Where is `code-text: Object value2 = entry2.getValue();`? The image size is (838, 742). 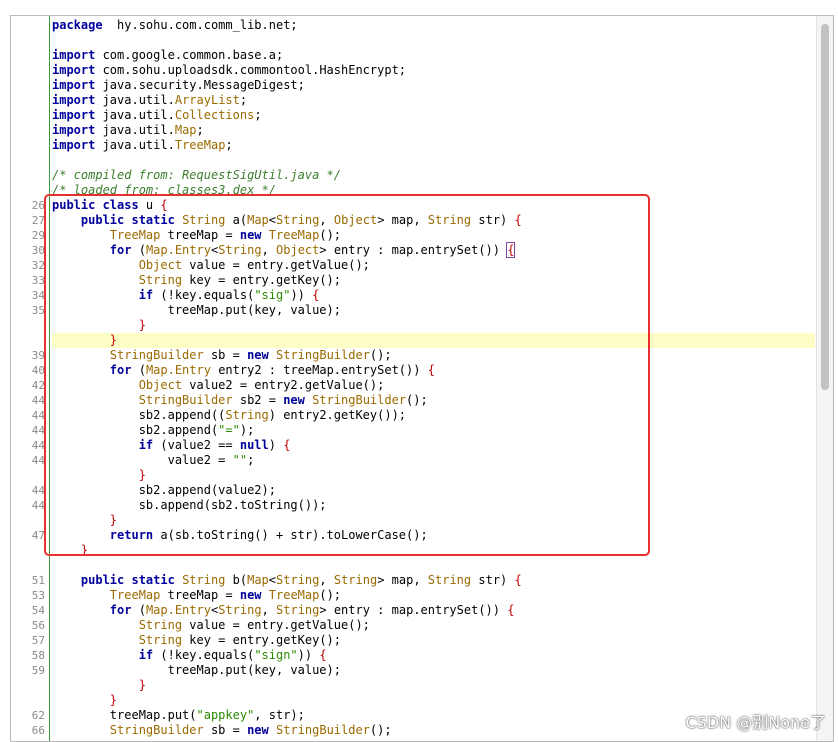
code-text: Object value2 = entry2.getValue(); is located at coordinates (218, 385).